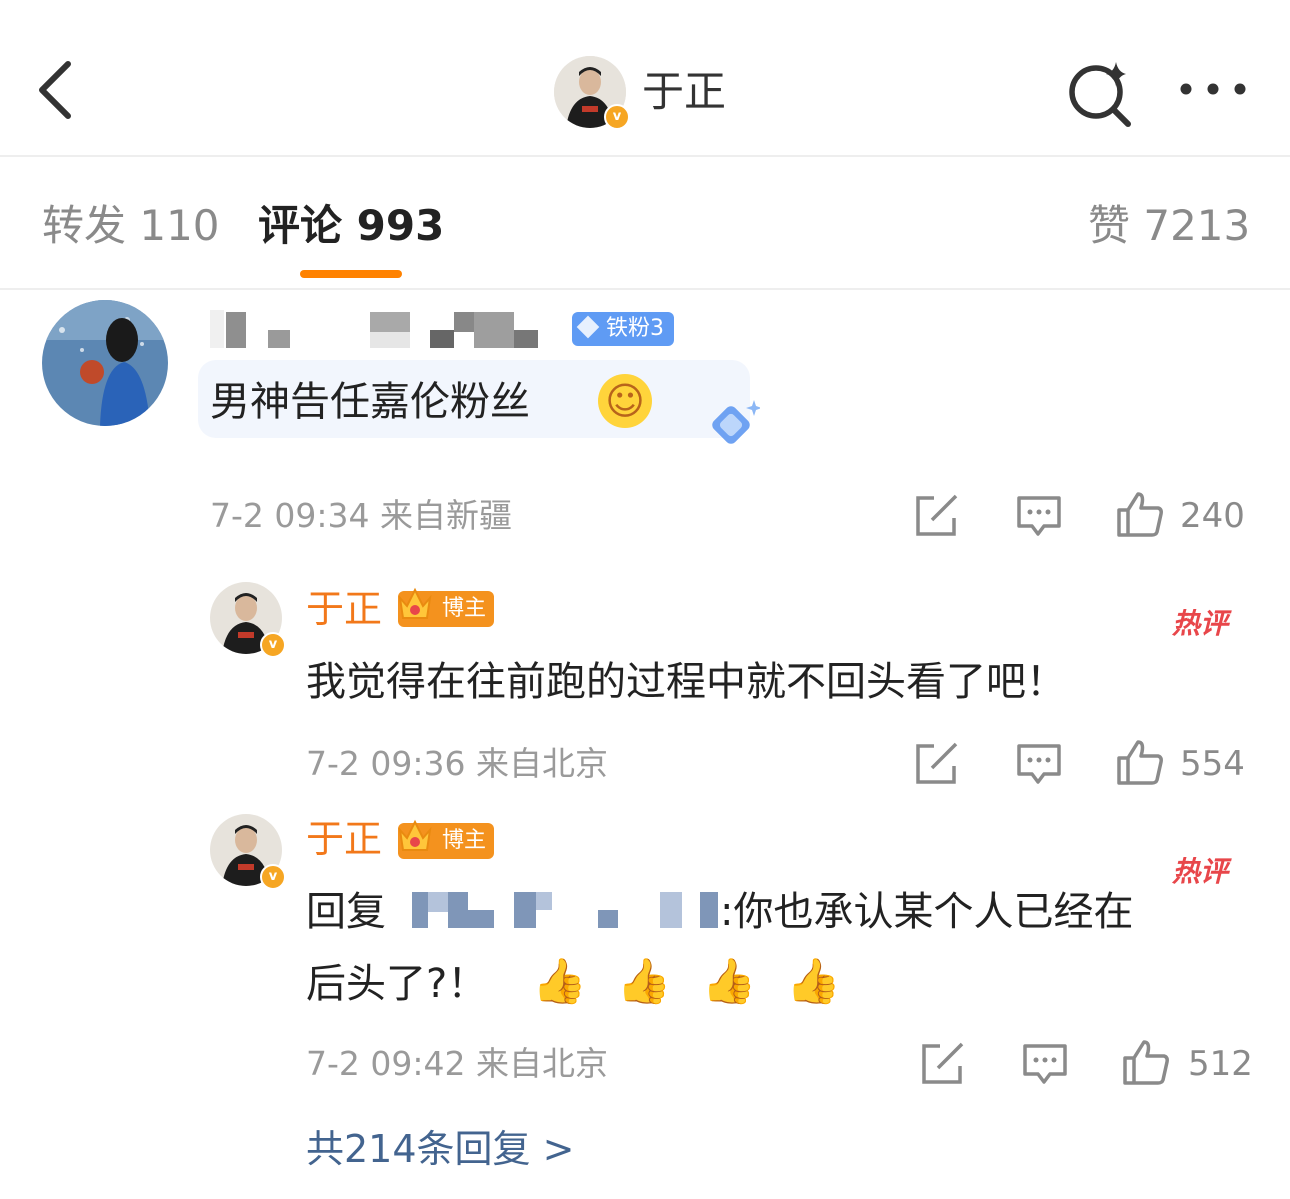 This screenshot has width=1290, height=1199. Describe the element at coordinates (351, 274) in the screenshot. I see `active-tab-indicator` at that location.